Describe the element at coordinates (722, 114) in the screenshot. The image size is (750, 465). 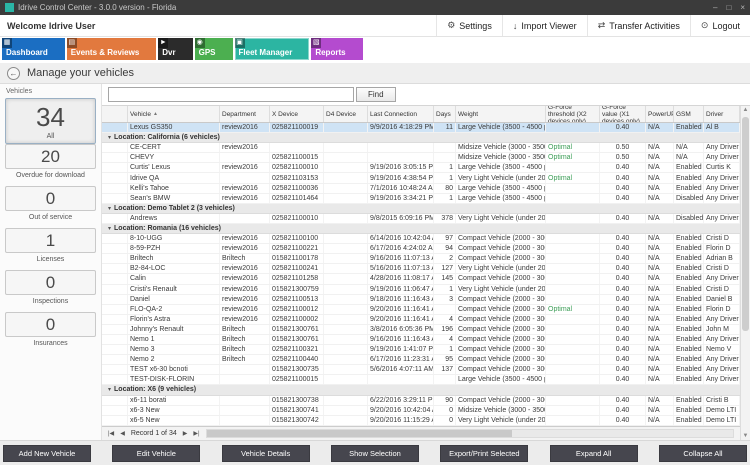
I see `column-header-driver: Driver` at that location.